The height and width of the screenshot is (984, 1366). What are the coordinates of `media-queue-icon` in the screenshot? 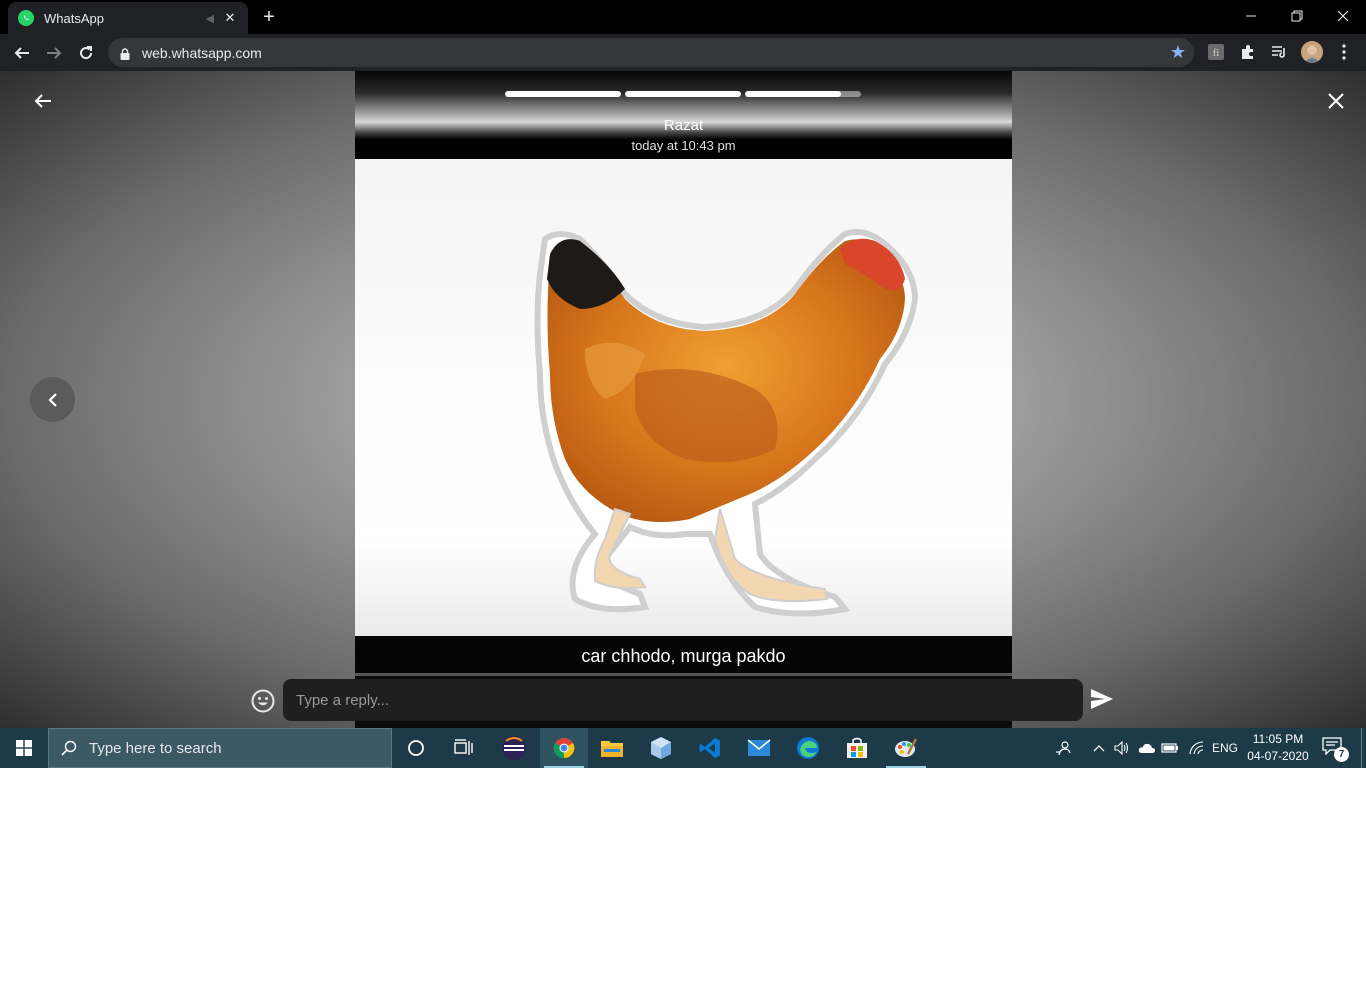 It's located at (1279, 52).